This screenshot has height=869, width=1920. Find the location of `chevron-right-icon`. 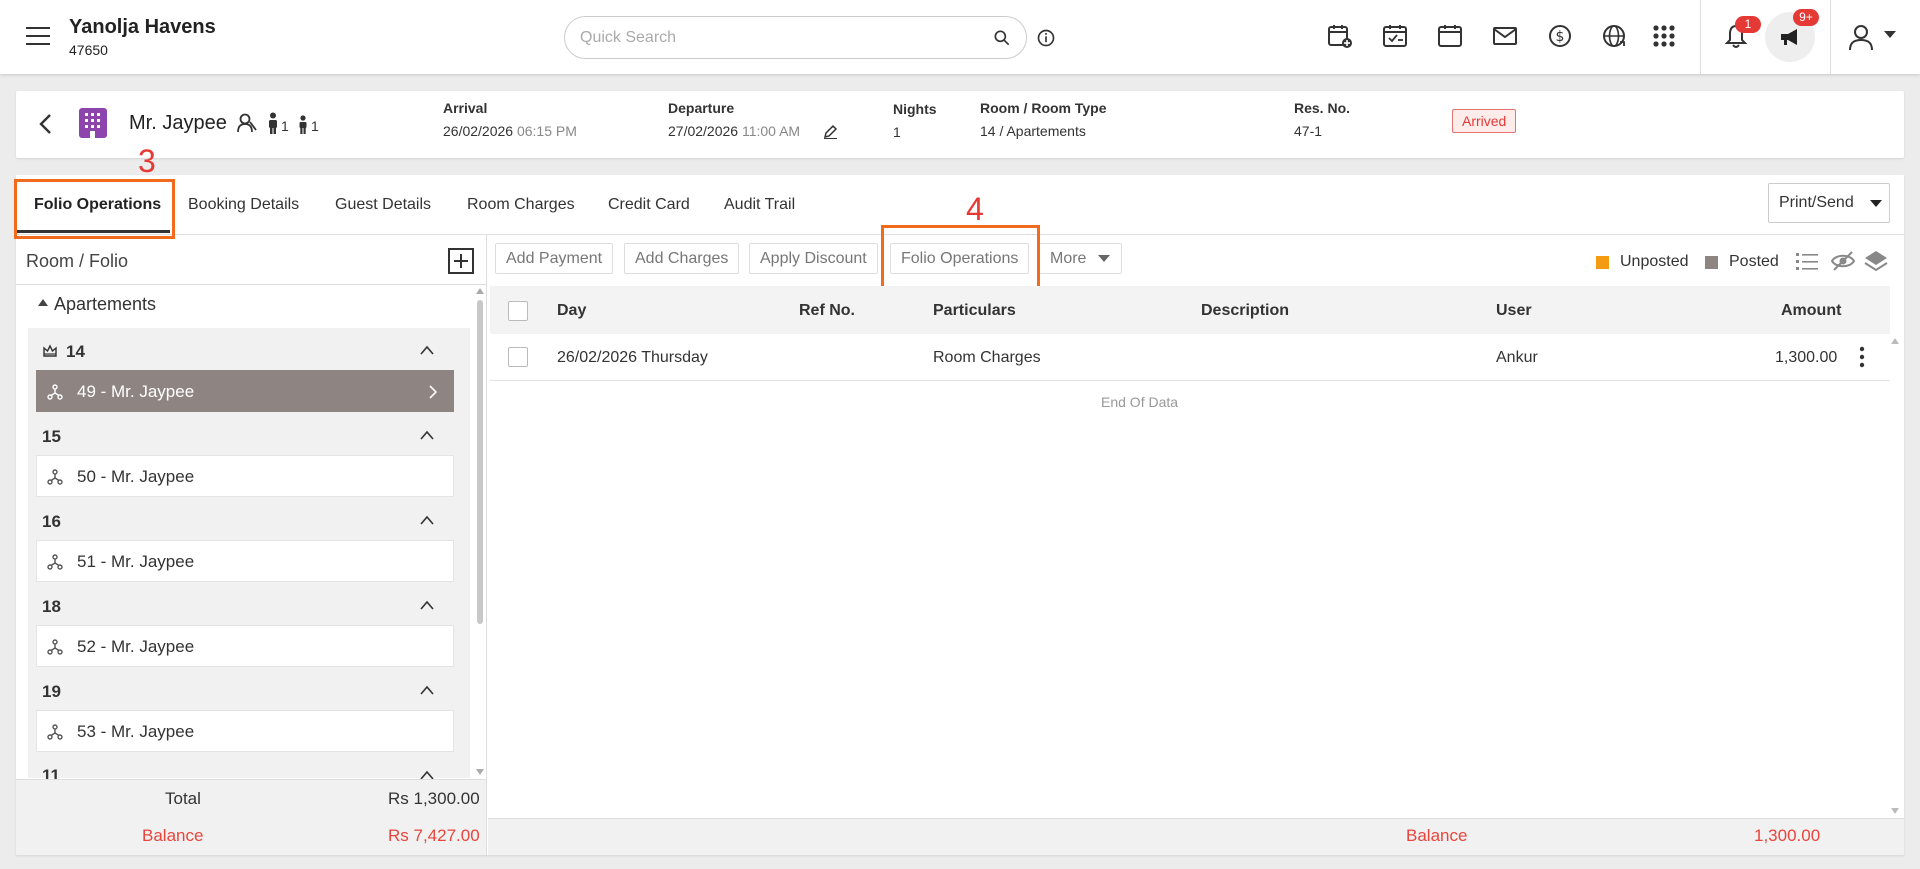

chevron-right-icon is located at coordinates (433, 392).